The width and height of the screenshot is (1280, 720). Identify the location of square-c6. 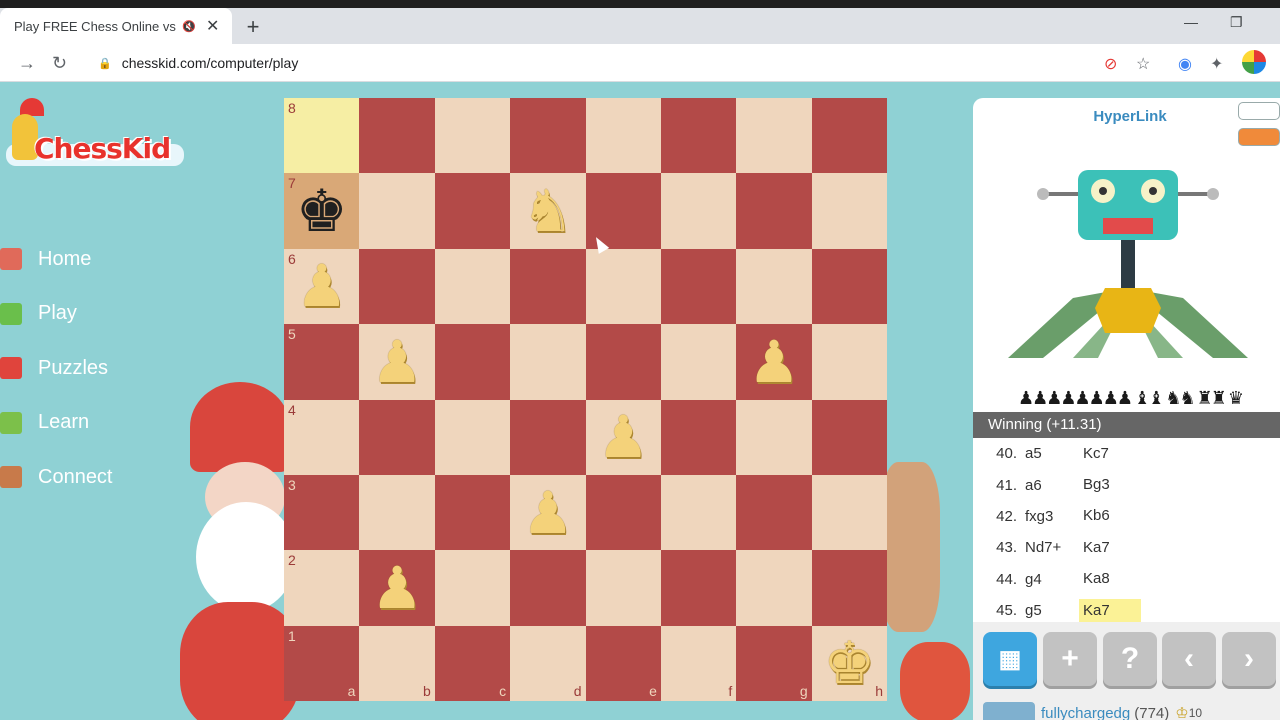
(472, 286).